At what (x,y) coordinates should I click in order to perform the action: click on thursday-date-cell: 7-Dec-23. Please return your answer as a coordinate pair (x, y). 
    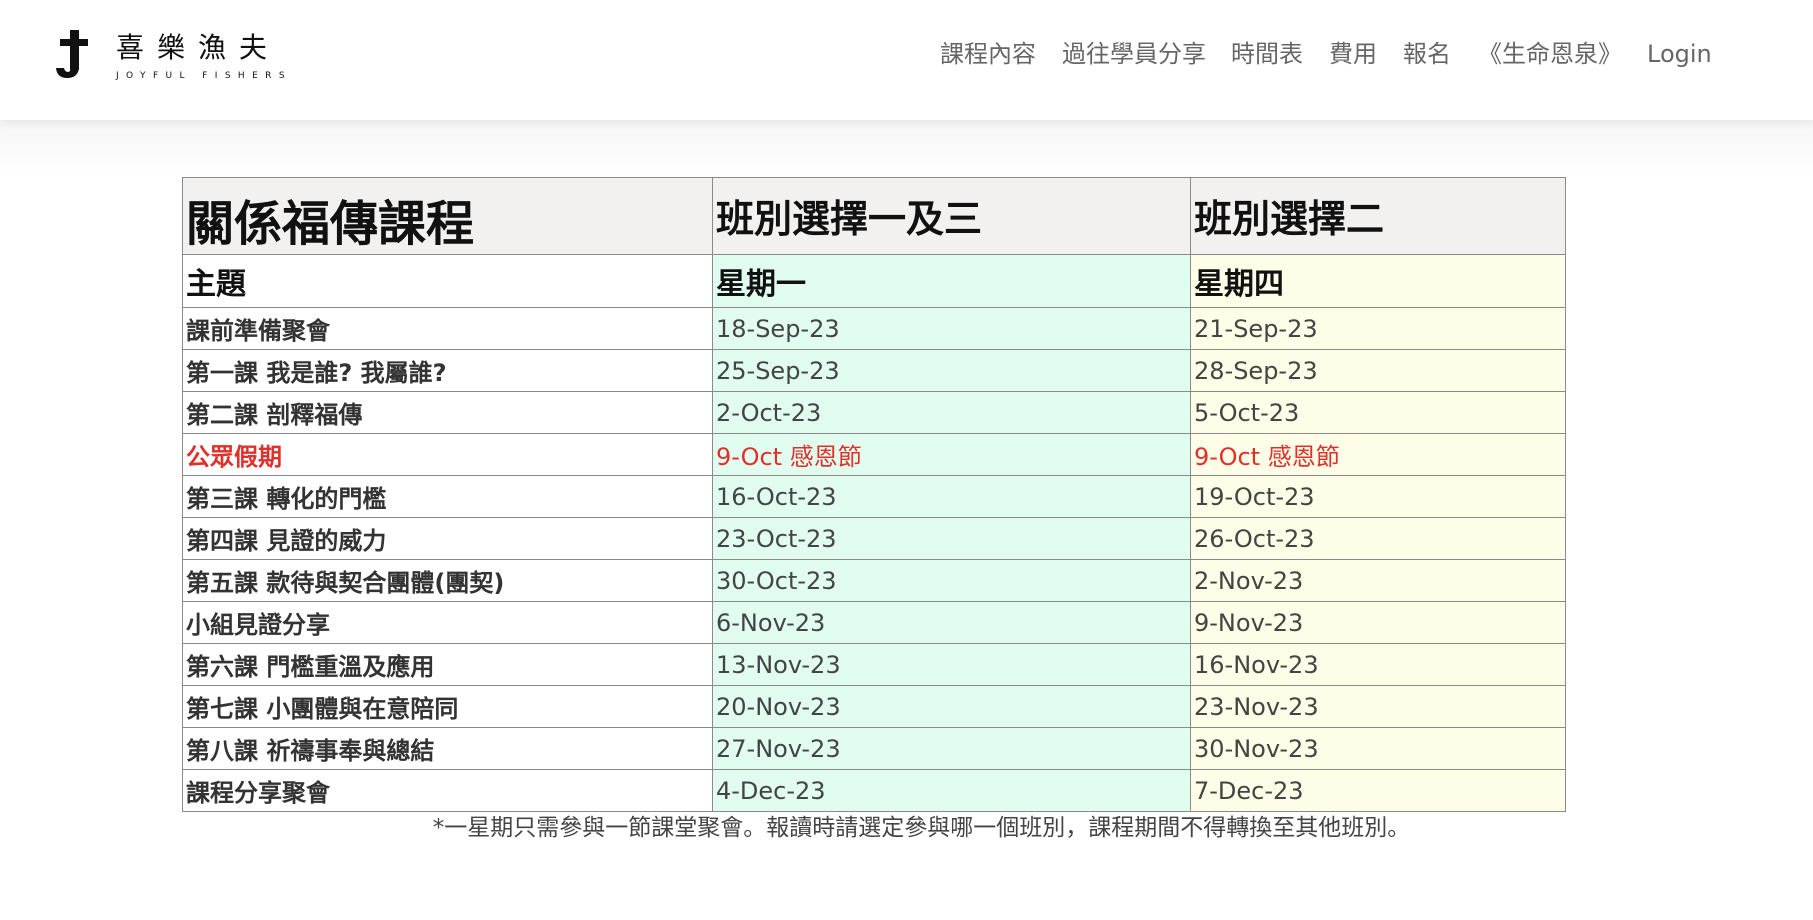
    Looking at the image, I should click on (1378, 790).